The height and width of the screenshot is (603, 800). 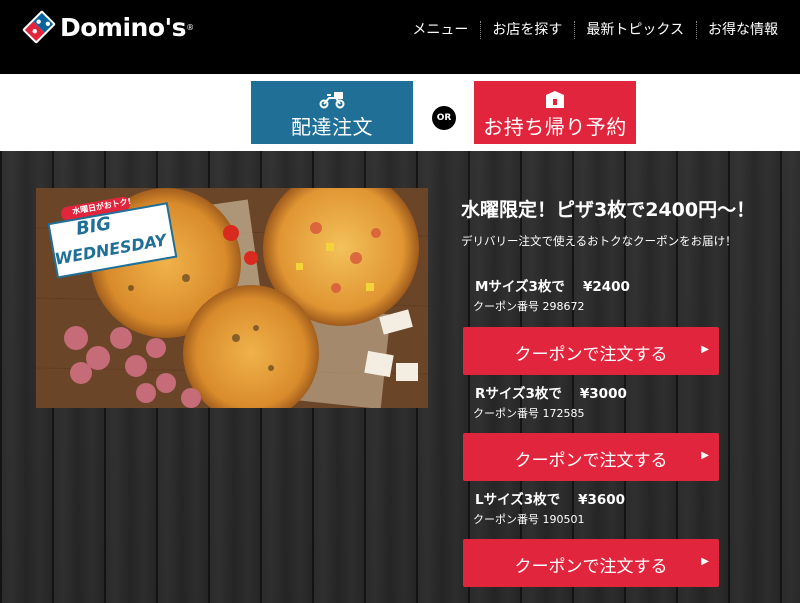 I want to click on offer-price: ¥2400, so click(x=606, y=287).